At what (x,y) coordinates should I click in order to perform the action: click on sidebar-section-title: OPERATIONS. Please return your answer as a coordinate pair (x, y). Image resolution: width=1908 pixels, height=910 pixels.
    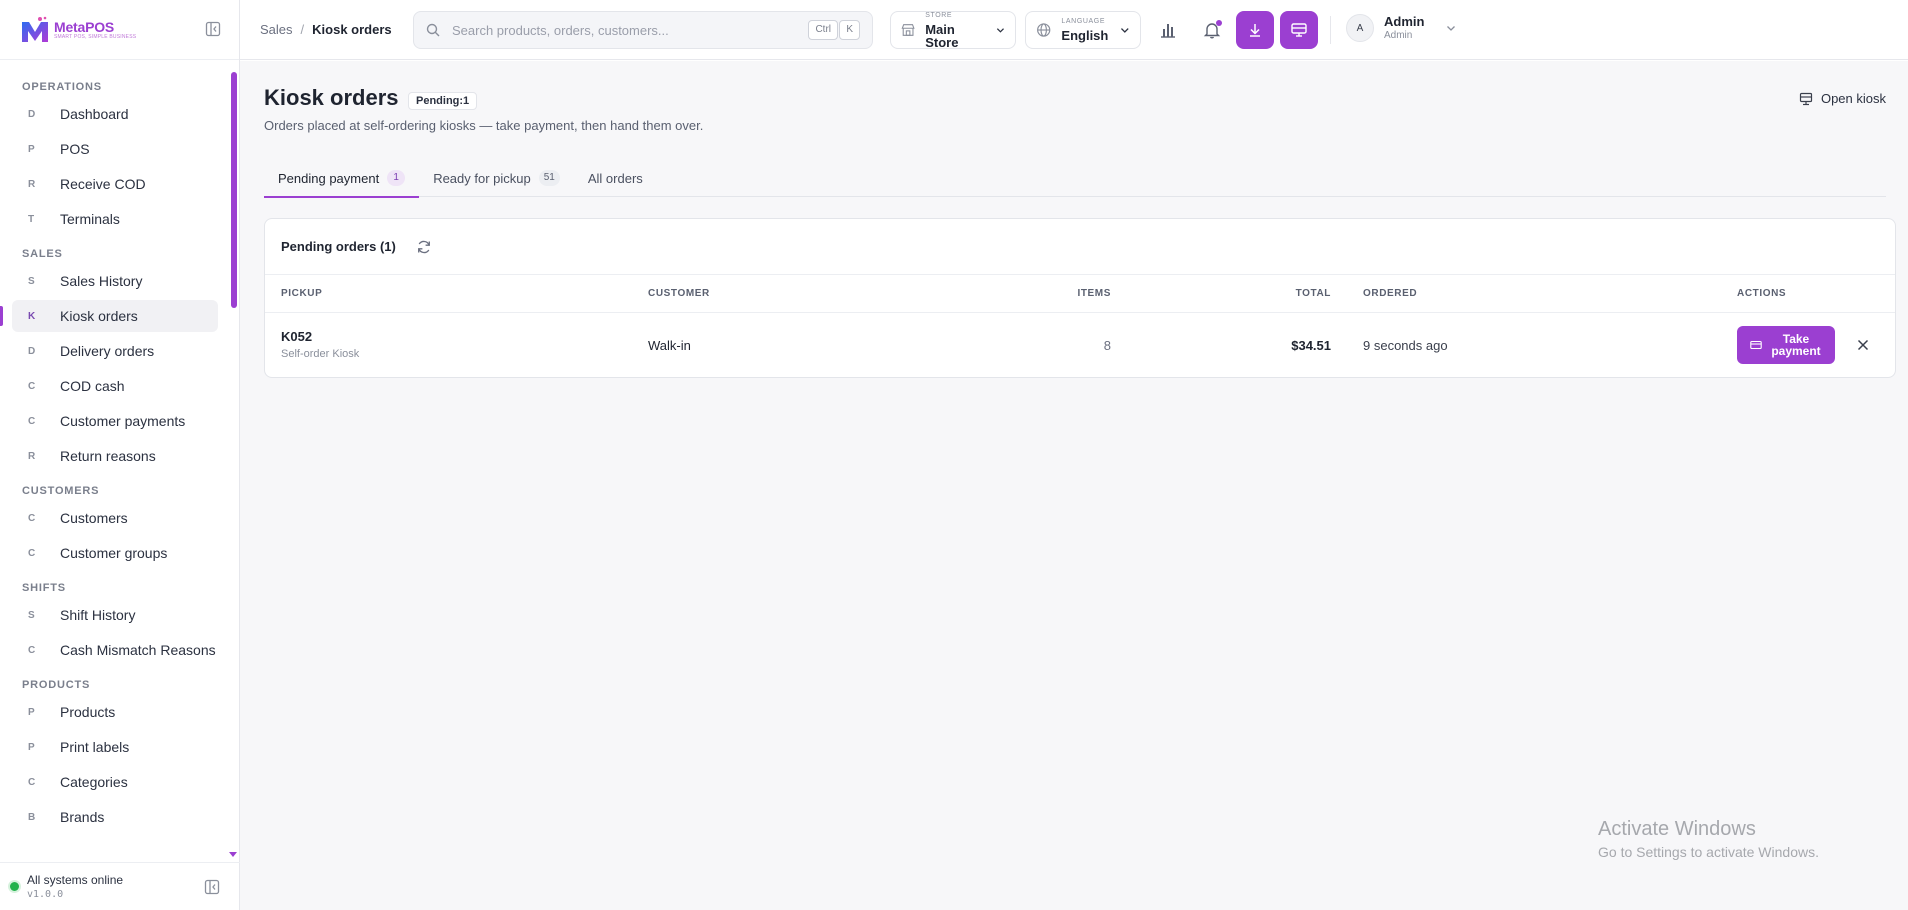
    Looking at the image, I should click on (62, 87).